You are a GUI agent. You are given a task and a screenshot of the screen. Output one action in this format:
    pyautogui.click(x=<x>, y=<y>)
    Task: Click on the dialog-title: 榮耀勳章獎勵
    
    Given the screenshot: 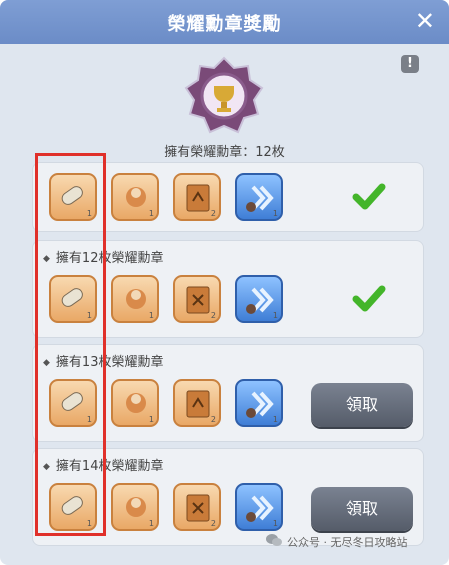 What is the action you would take?
    pyautogui.click(x=224, y=24)
    